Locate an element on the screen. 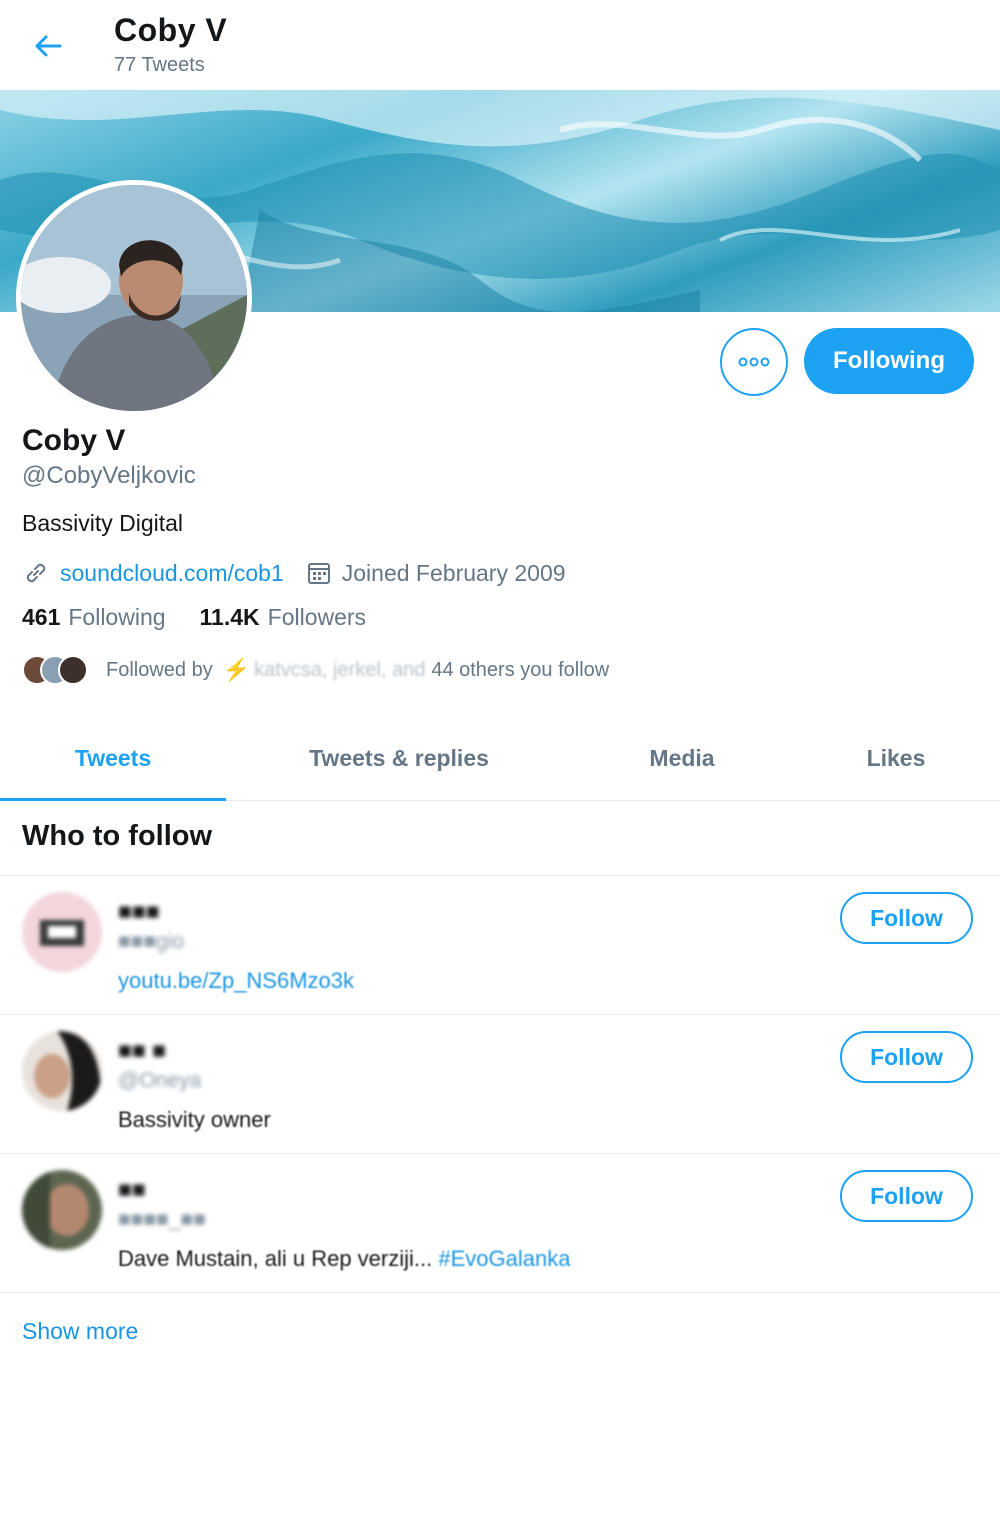 The image size is (1000, 1515). suggestion-name: ■■ ■ is located at coordinates (142, 1050).